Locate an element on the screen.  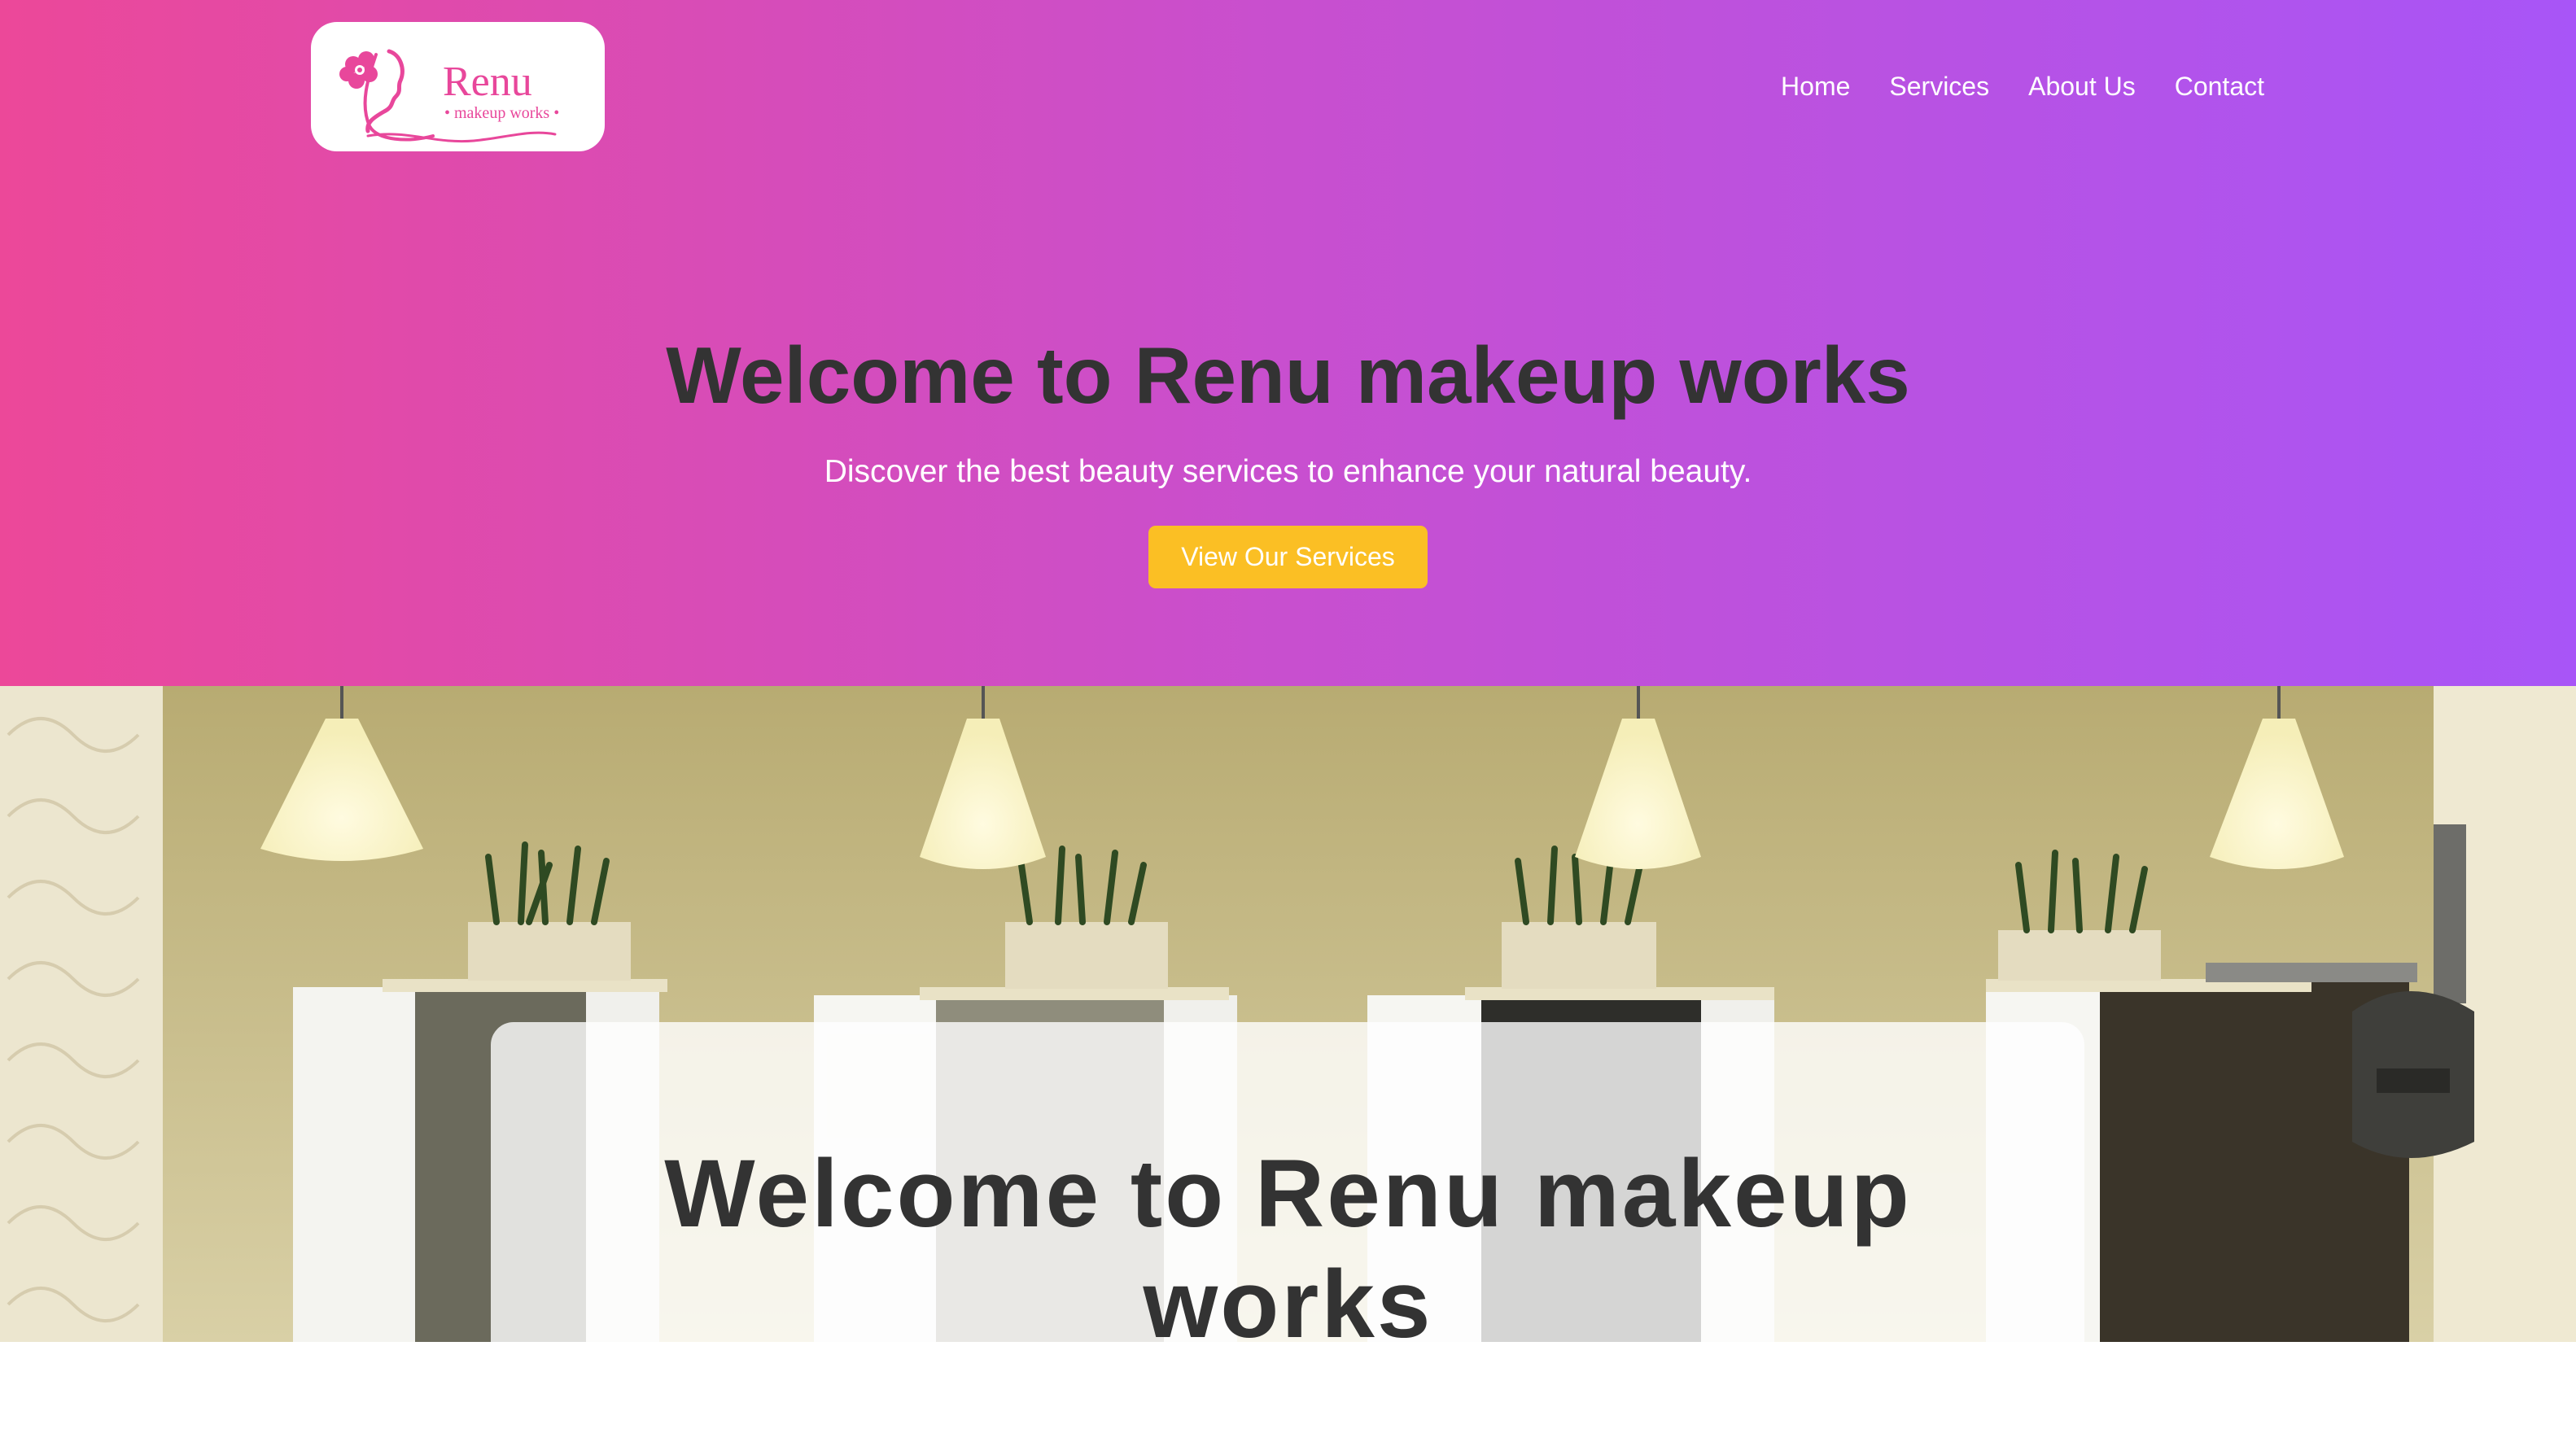
svg-text: Renu is located at coordinates (488, 82).